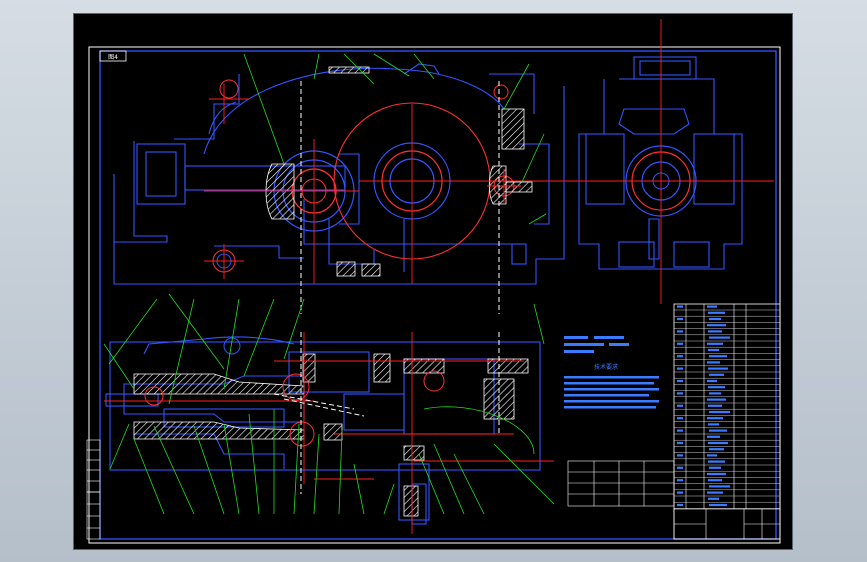 This screenshot has width=867, height=562. I want to click on sheet-tag: 图4, so click(113, 57).